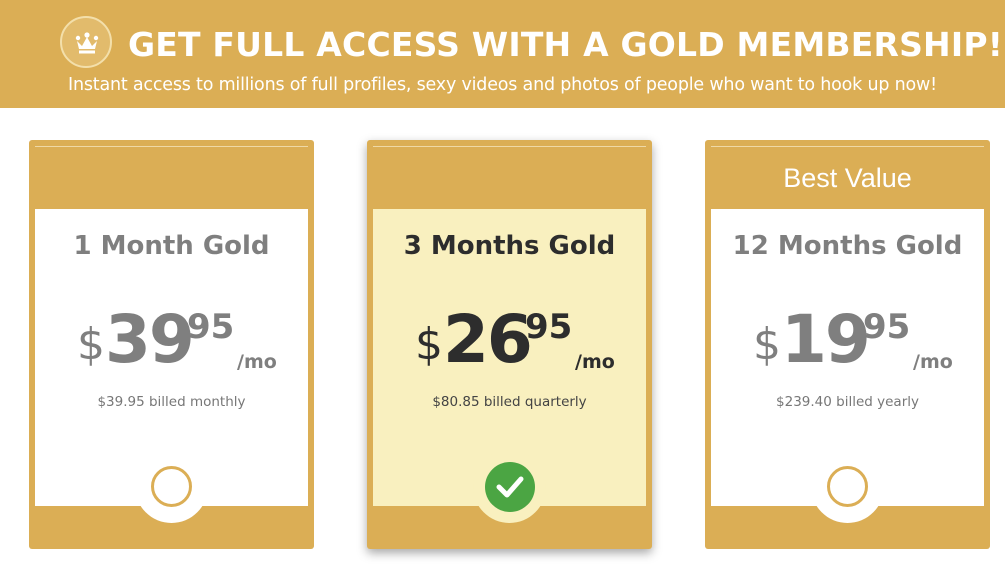 The height and width of the screenshot is (568, 1005). I want to click on price-integer: 19, so click(826, 339).